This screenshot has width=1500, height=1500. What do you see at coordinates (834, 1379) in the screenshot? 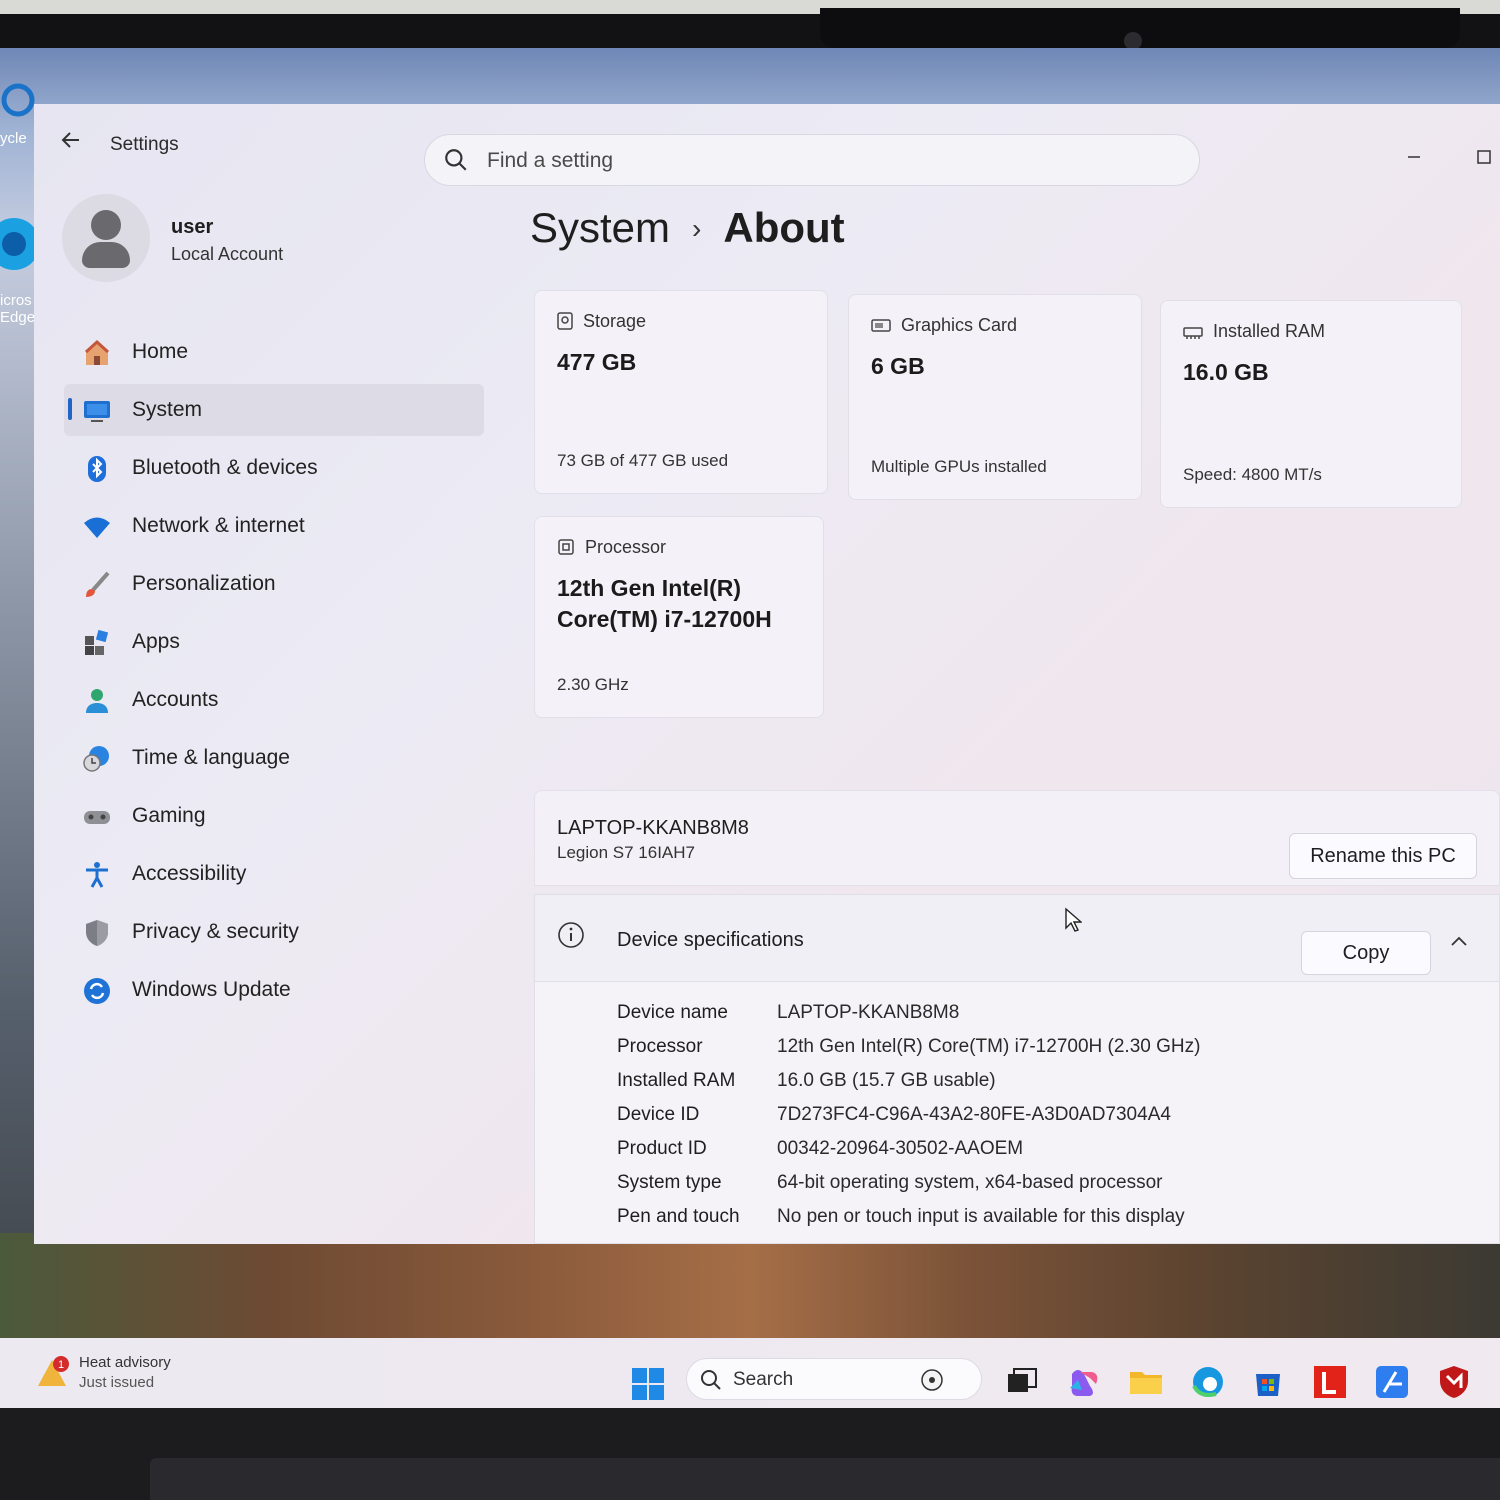
I see `taskbar-search: Search` at bounding box center [834, 1379].